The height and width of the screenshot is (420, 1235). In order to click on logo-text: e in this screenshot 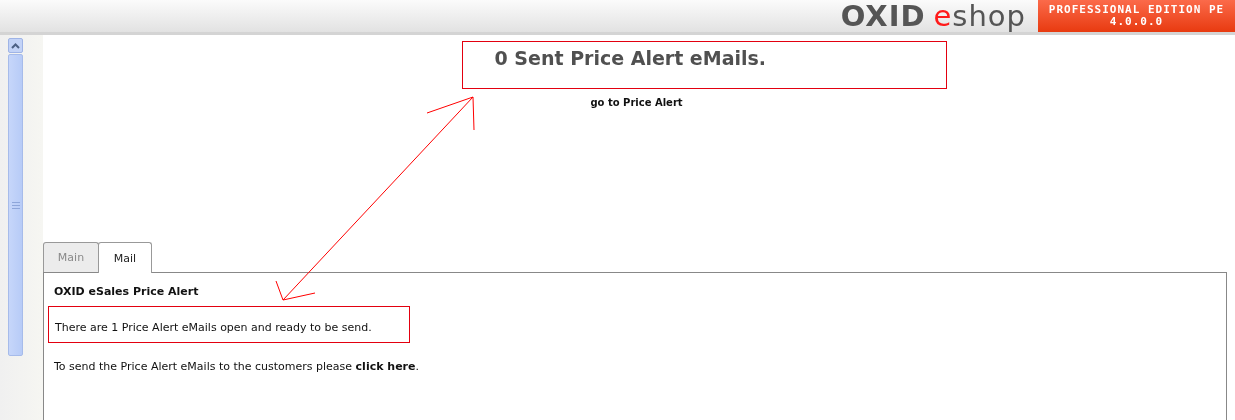, I will do `click(943, 16)`.